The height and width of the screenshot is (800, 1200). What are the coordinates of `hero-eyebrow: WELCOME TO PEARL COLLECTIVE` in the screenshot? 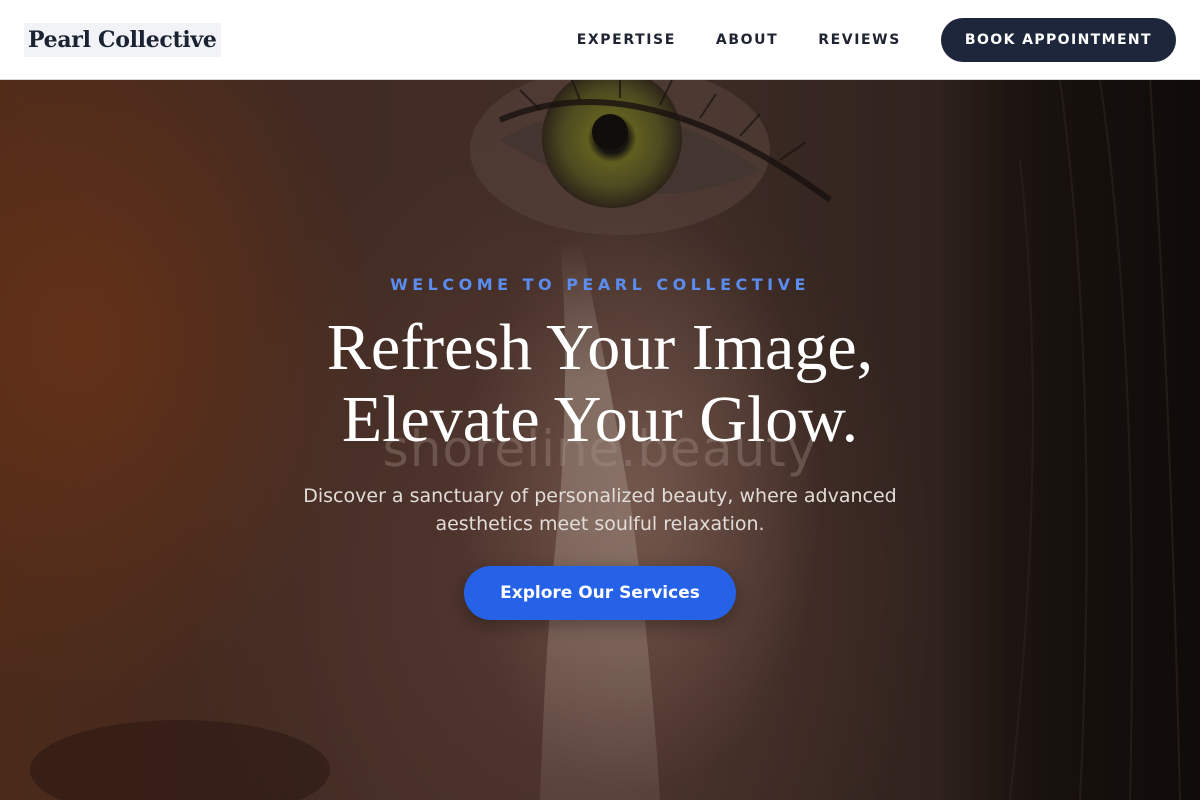 It's located at (600, 284).